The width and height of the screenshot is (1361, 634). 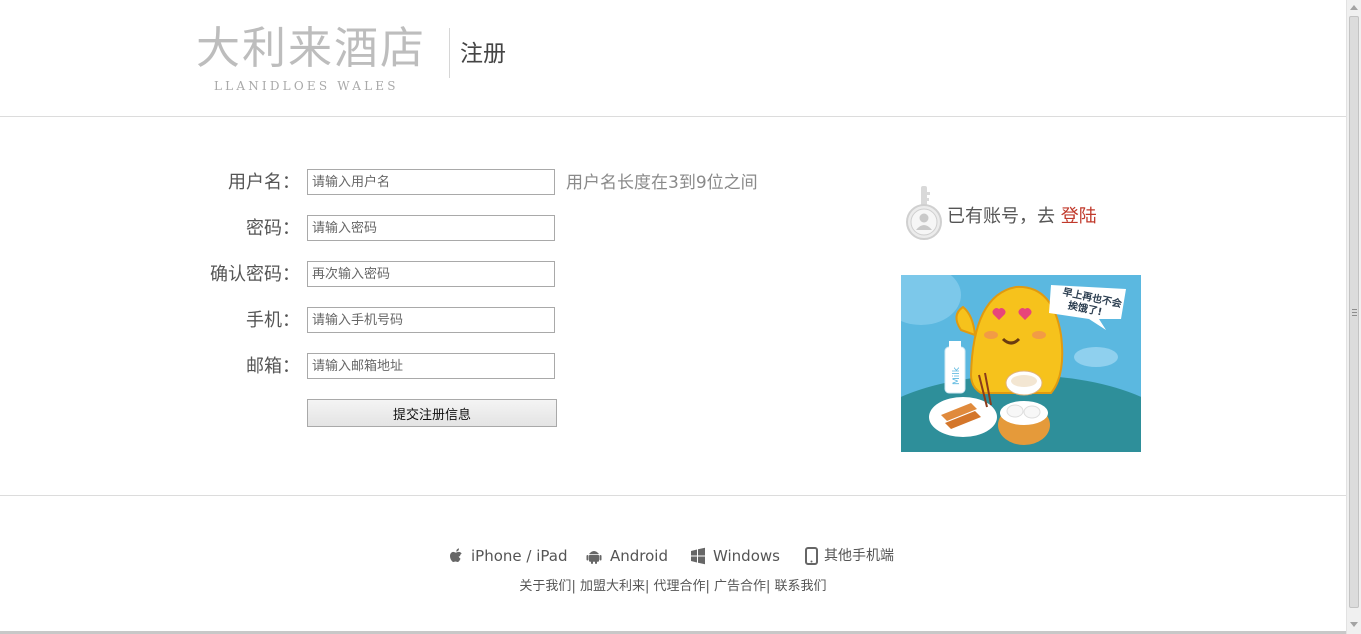 What do you see at coordinates (698, 556) in the screenshot?
I see `windows-icon` at bounding box center [698, 556].